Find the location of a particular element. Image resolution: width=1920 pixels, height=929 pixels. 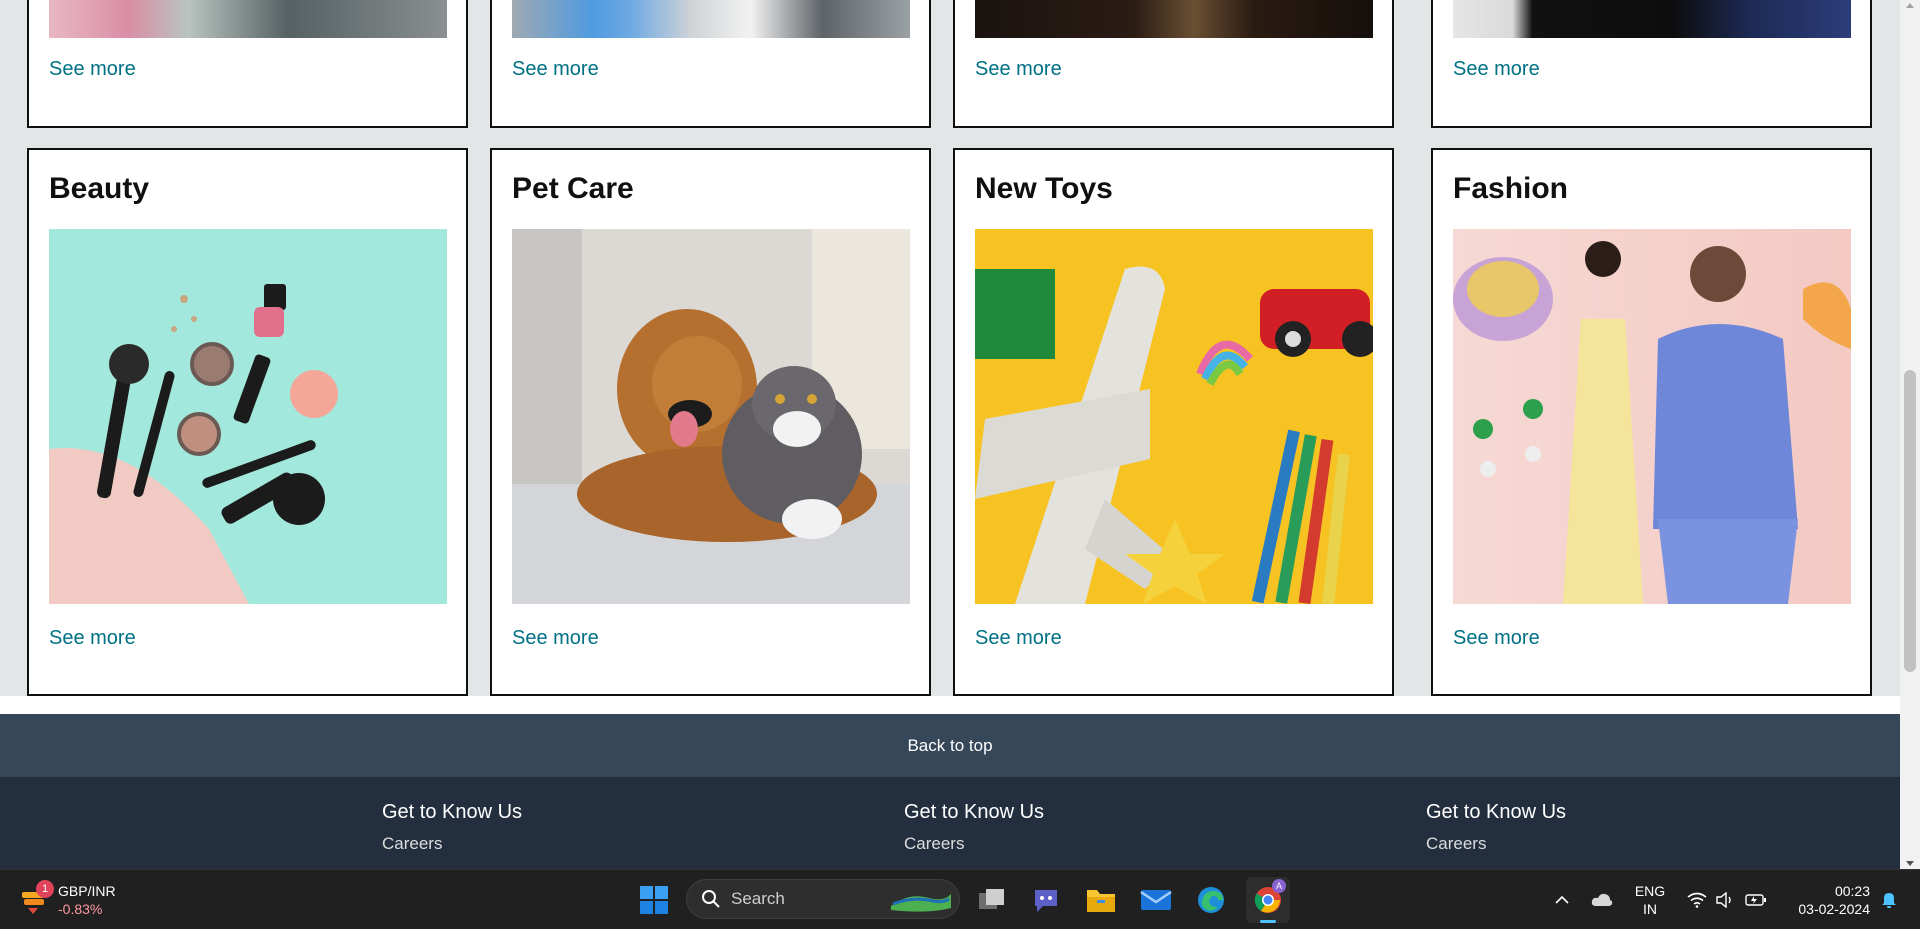

fashion-image is located at coordinates (1652, 416).